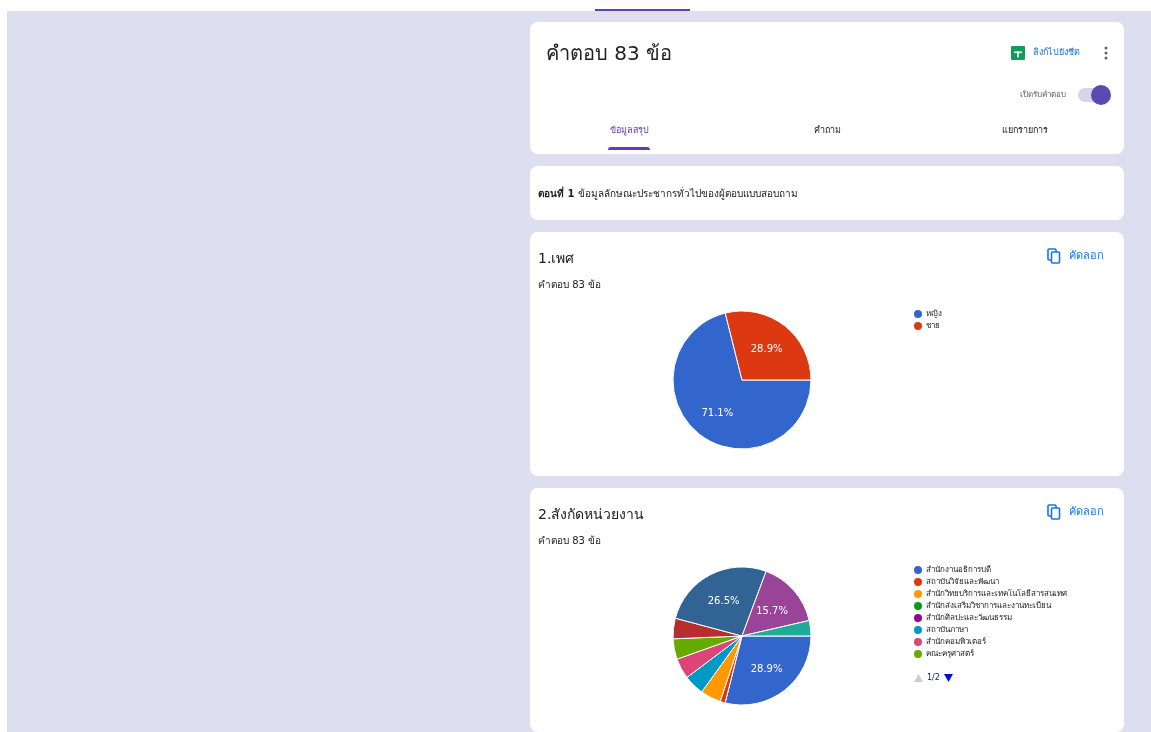 This screenshot has width=1151, height=732. What do you see at coordinates (591, 514) in the screenshot?
I see `question-title: 2.สังกัดหน่วยงาน` at bounding box center [591, 514].